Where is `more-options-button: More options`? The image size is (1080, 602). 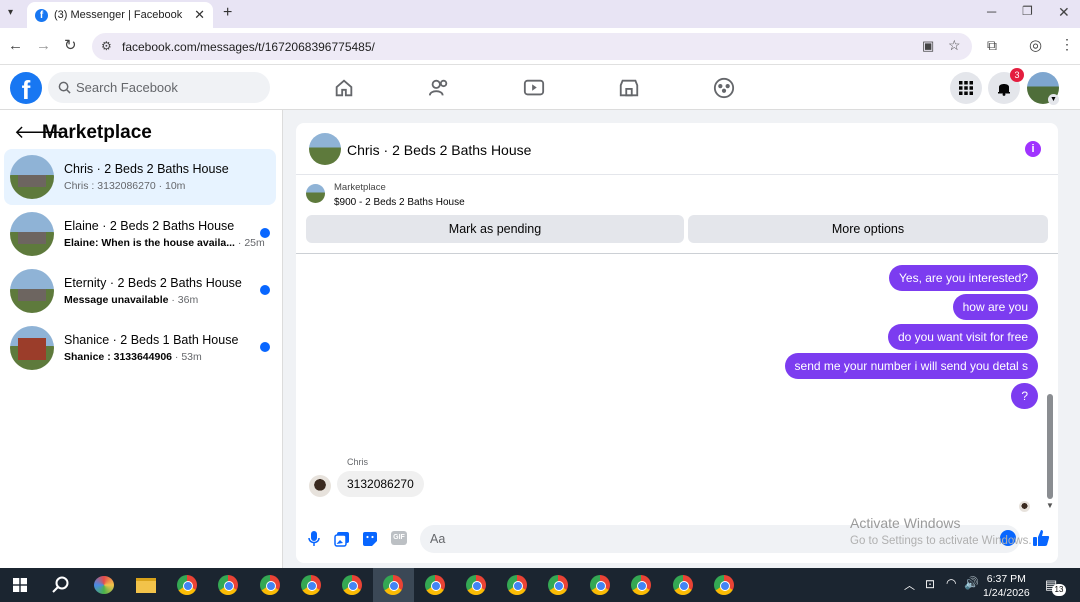
more-options-button: More options is located at coordinates (868, 229).